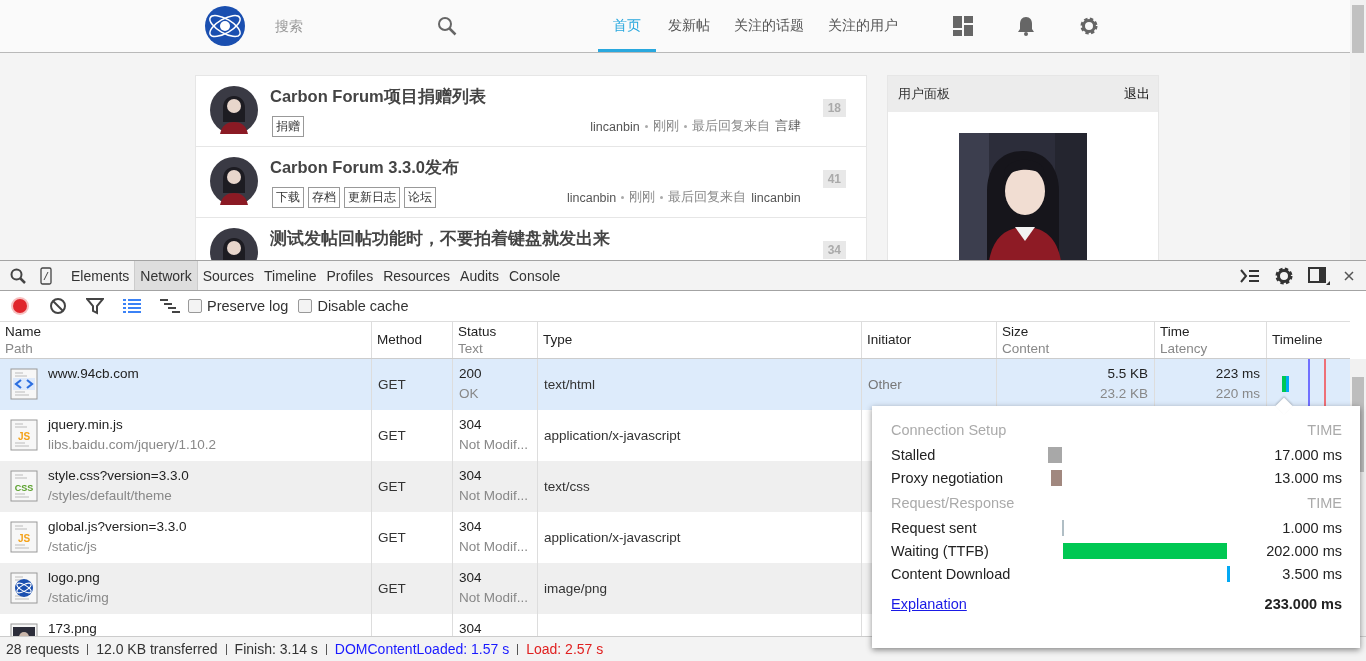  I want to click on phase-time: 3.500 ms, so click(1311, 573).